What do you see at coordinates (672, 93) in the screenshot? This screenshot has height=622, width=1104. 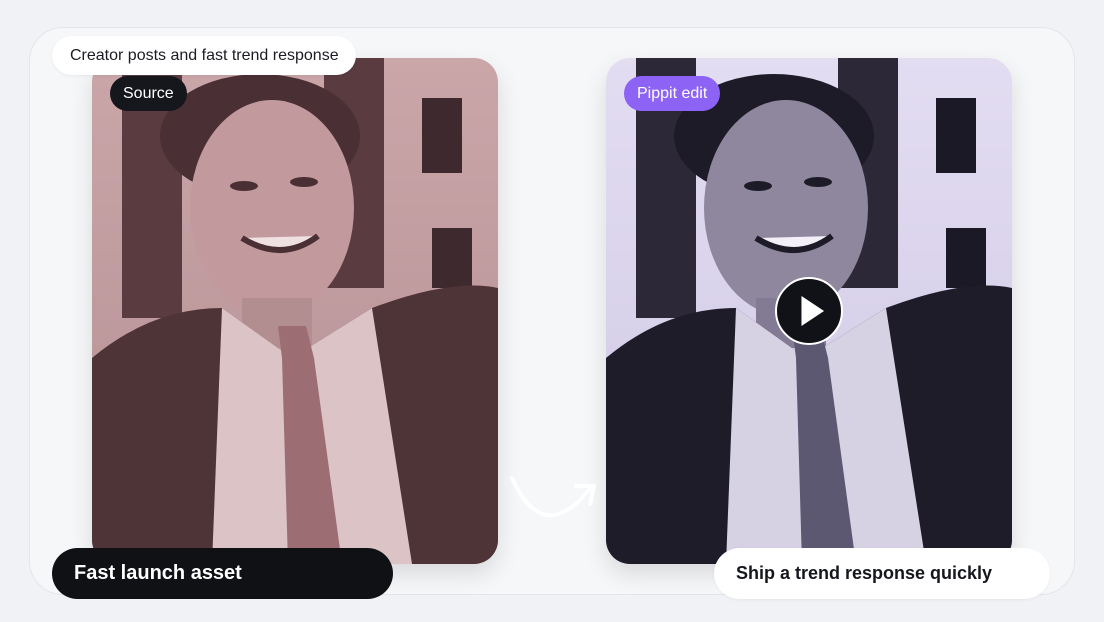 I see `pippit-edit-badge: Pippit edit` at bounding box center [672, 93].